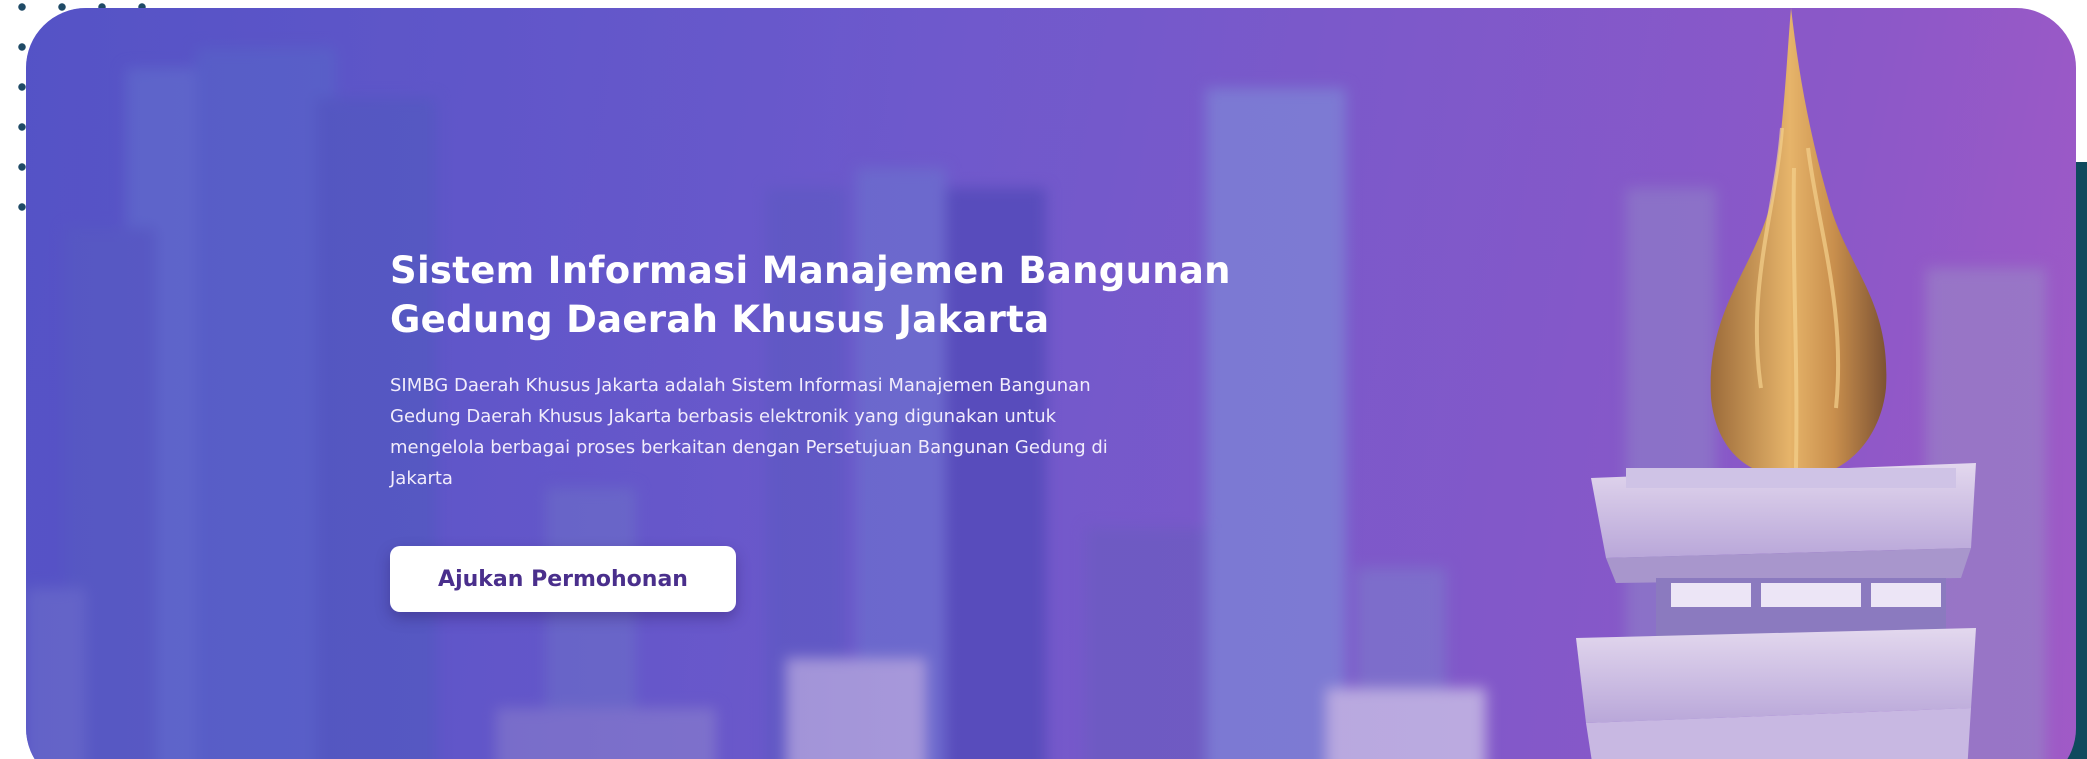 The image size is (2087, 759). I want to click on hero-title-line: Gedung Daerah Khusus Jakarta, so click(720, 319).